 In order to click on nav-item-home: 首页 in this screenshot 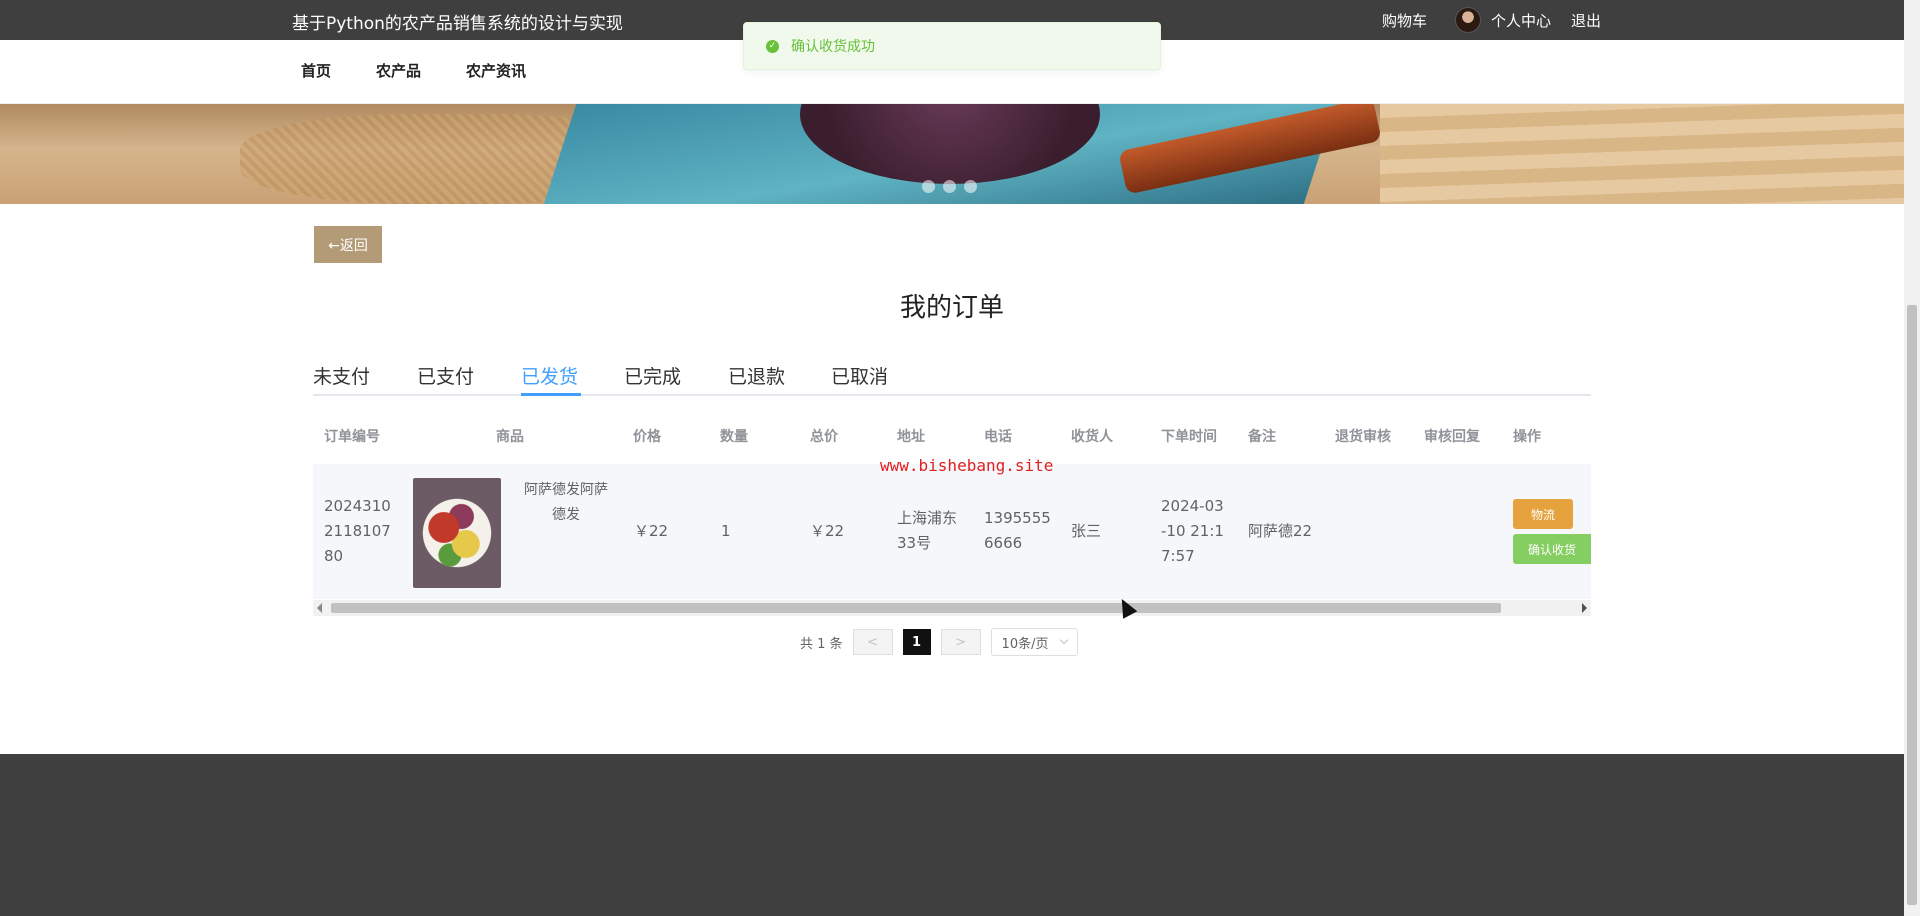, I will do `click(316, 70)`.